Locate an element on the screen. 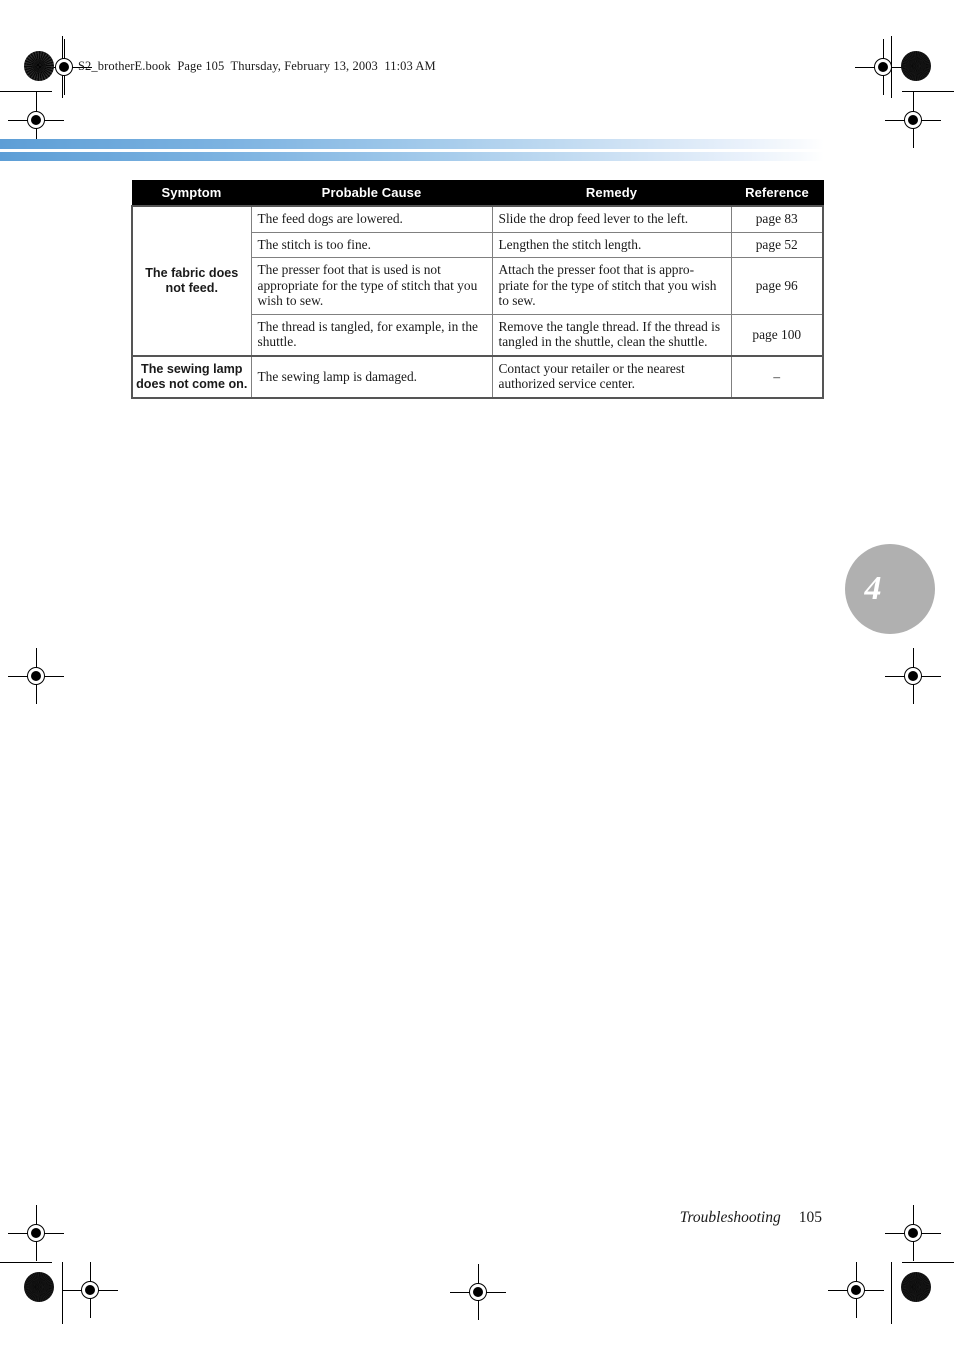  cell-symptom: The sewing lamp does not come on. is located at coordinates (191, 376).